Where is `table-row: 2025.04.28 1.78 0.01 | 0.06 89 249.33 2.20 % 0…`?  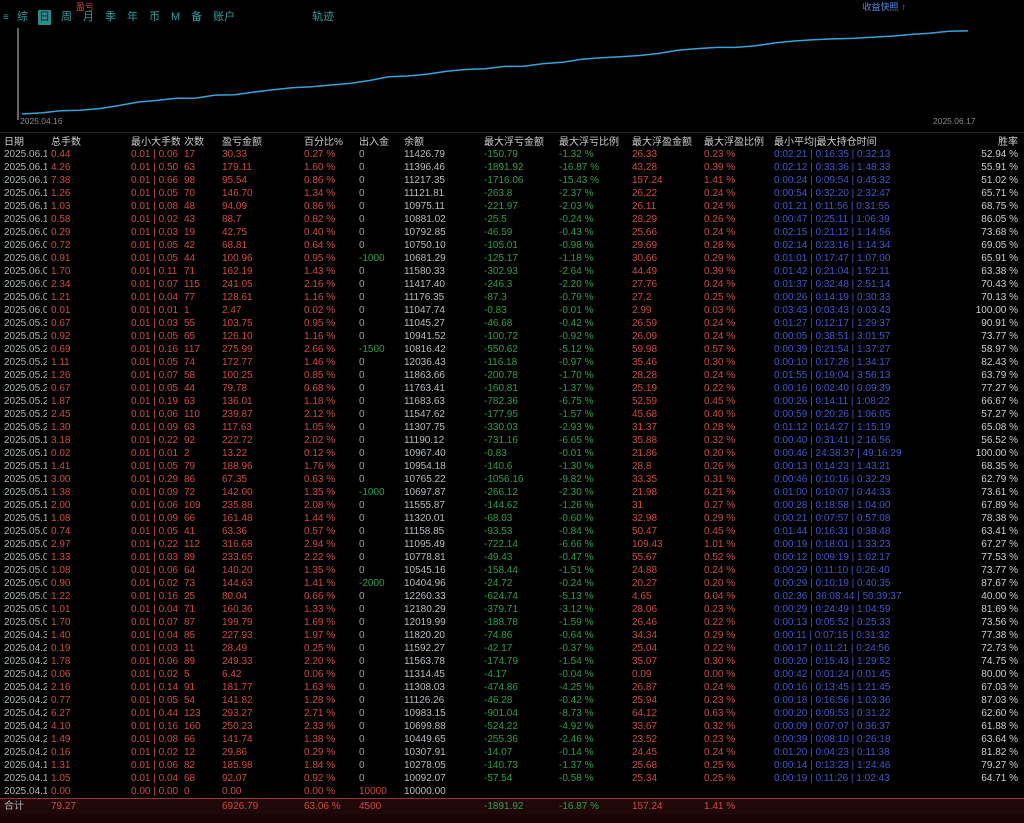 table-row: 2025.04.28 1.78 0.01 | 0.06 89 249.33 2.20 % 0… is located at coordinates (512, 661).